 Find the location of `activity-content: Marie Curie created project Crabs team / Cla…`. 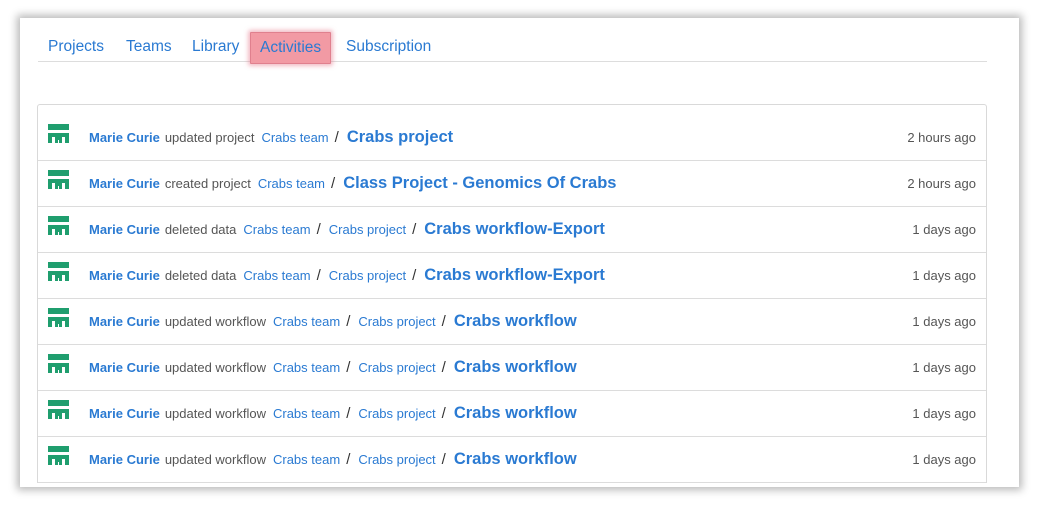

activity-content: Marie Curie created project Crabs team / Cla… is located at coordinates (512, 183).